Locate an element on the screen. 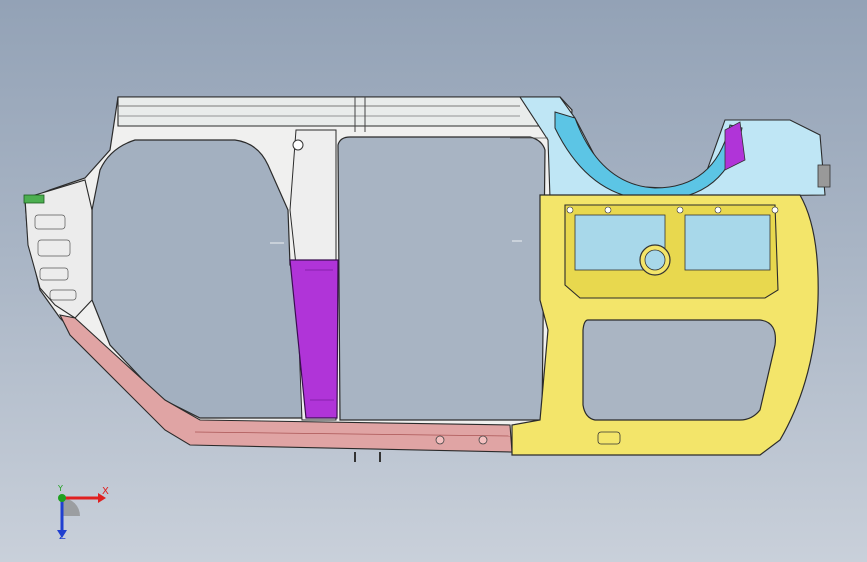 This screenshot has height=562, width=867. rear-door-opening is located at coordinates (441, 278).